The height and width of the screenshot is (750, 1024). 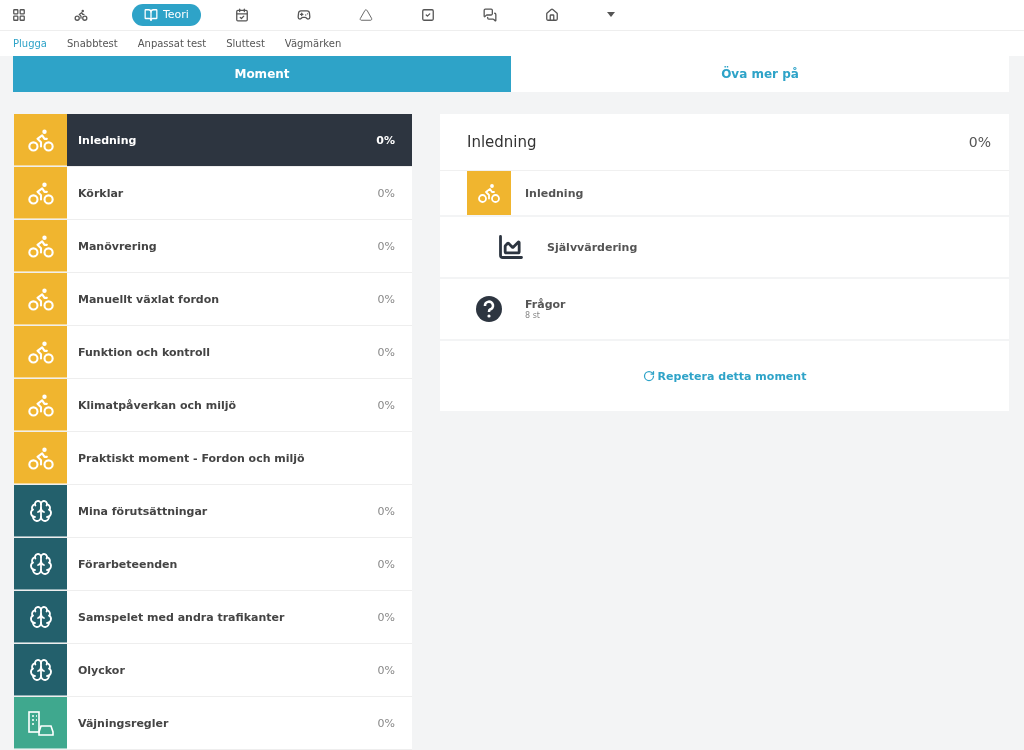 What do you see at coordinates (554, 193) in the screenshot?
I see `item-label: Inledning` at bounding box center [554, 193].